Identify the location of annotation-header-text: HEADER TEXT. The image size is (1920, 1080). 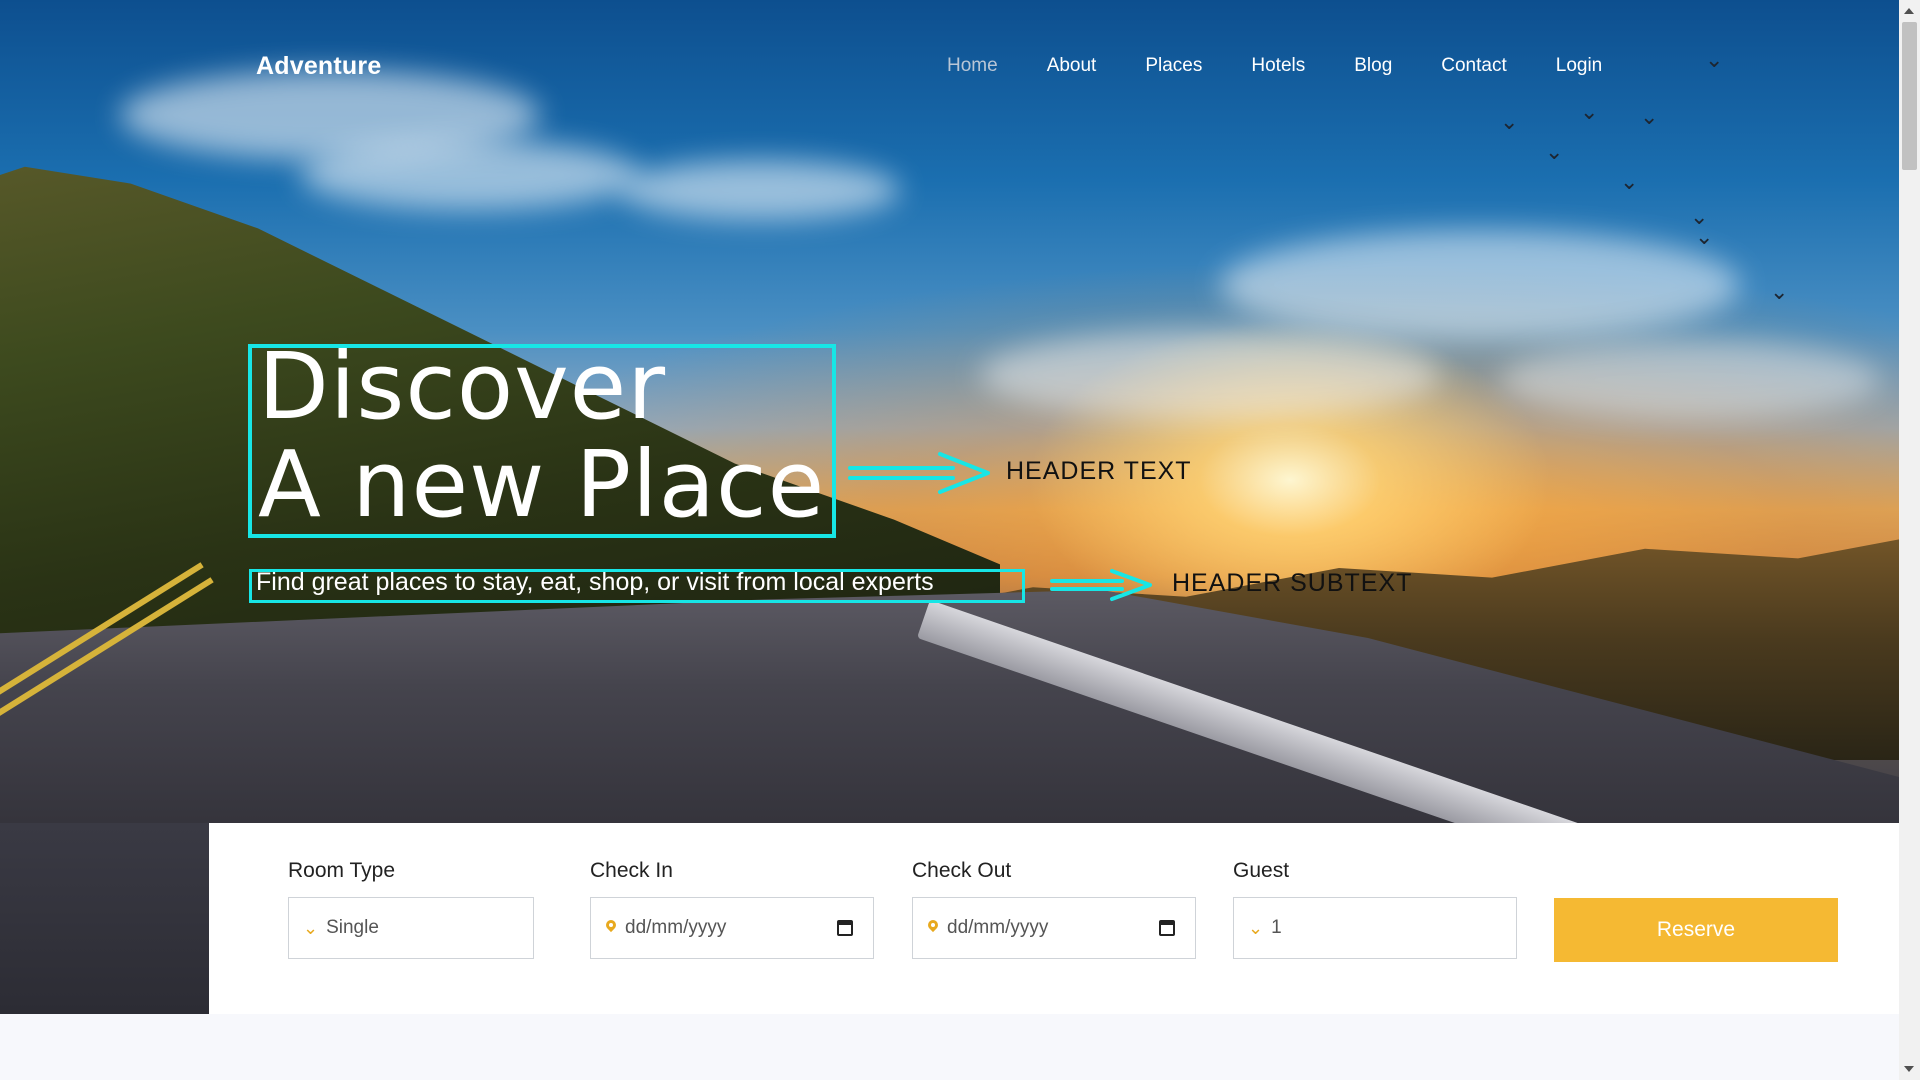
(1099, 471).